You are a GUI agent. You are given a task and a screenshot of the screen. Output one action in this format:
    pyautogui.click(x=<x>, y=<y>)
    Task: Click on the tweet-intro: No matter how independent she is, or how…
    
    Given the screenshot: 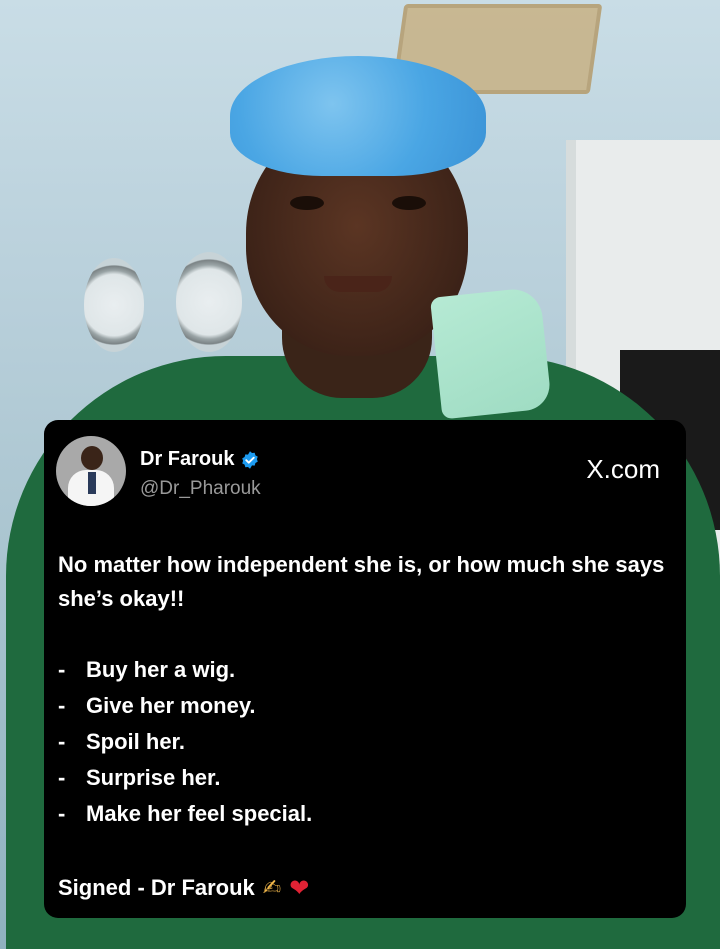 What is the action you would take?
    pyautogui.click(x=361, y=581)
    